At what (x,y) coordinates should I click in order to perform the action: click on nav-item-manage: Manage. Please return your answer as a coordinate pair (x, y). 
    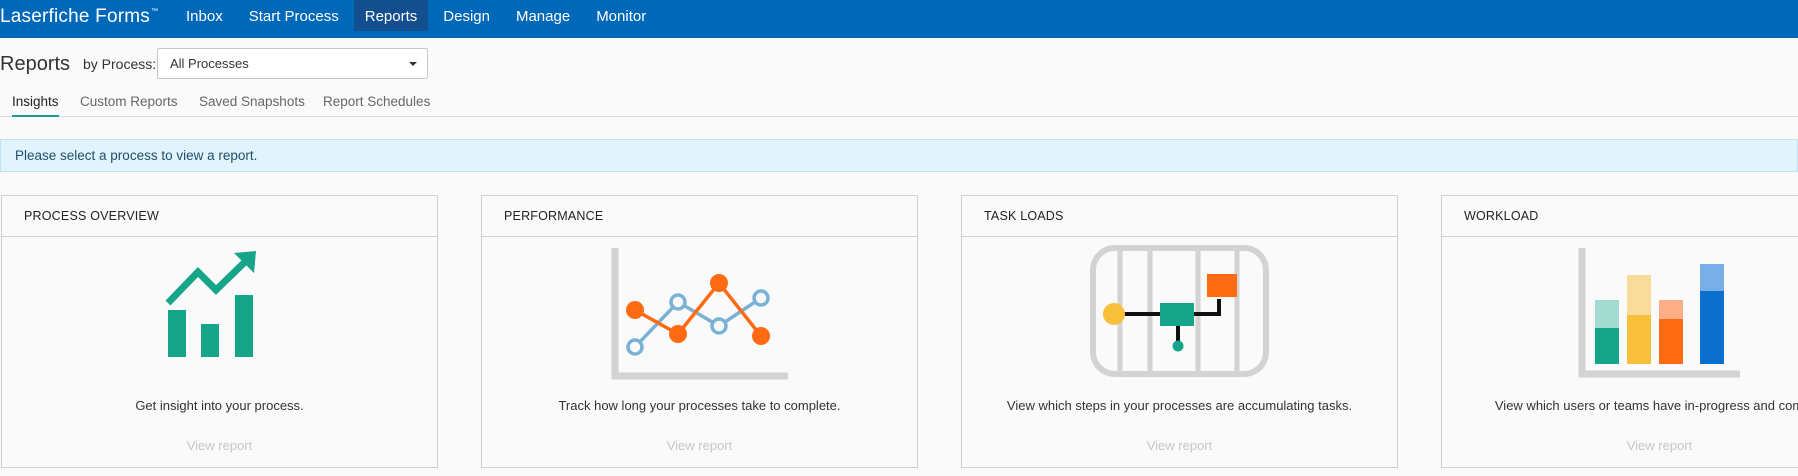
    Looking at the image, I should click on (543, 15).